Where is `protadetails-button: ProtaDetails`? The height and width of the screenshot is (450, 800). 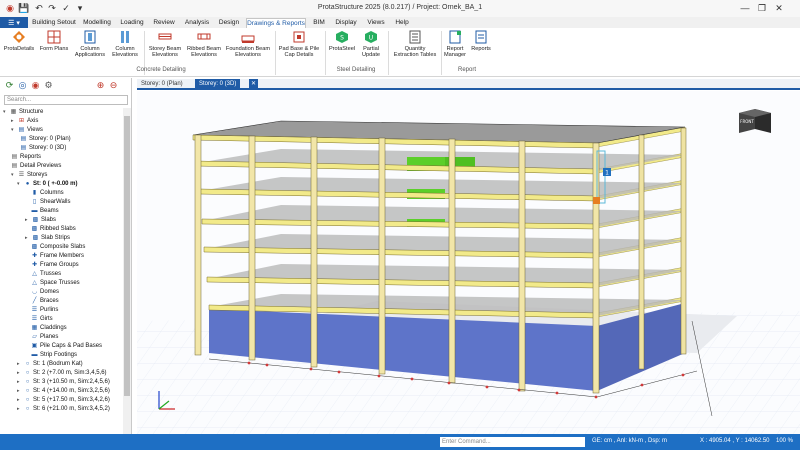
protadetails-button: ProtaDetails is located at coordinates (19, 41).